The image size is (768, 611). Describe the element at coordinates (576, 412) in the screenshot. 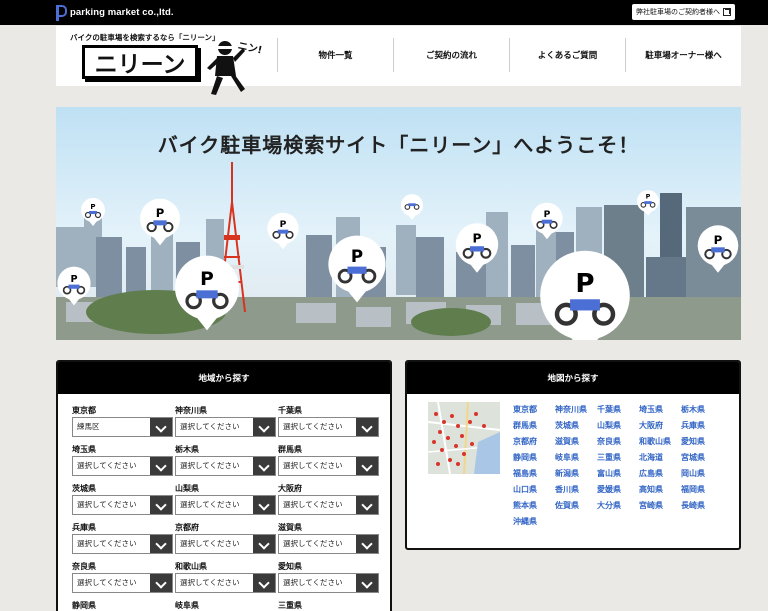

I see `map-prefecture-link: 神奈川県` at that location.